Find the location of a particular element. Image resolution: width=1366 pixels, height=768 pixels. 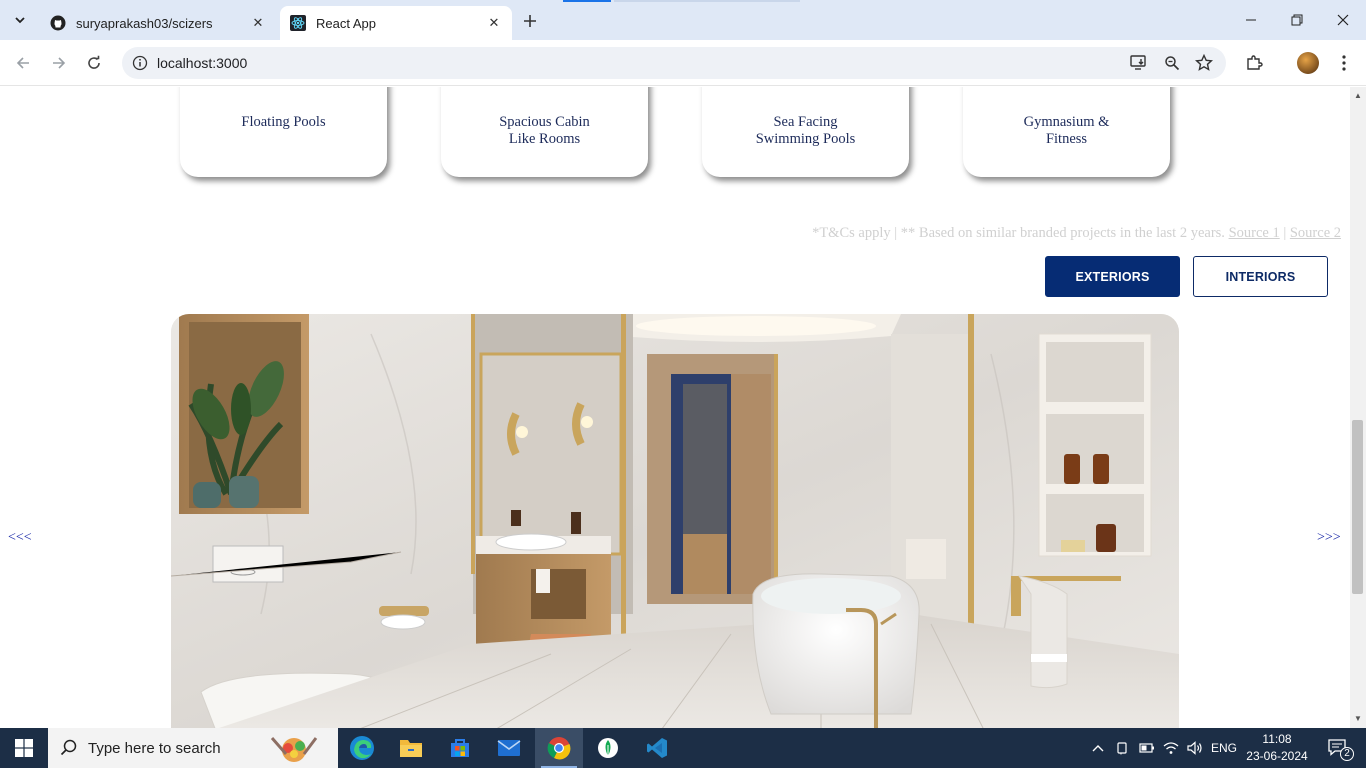

more-vertical-icon is located at coordinates (1344, 63).